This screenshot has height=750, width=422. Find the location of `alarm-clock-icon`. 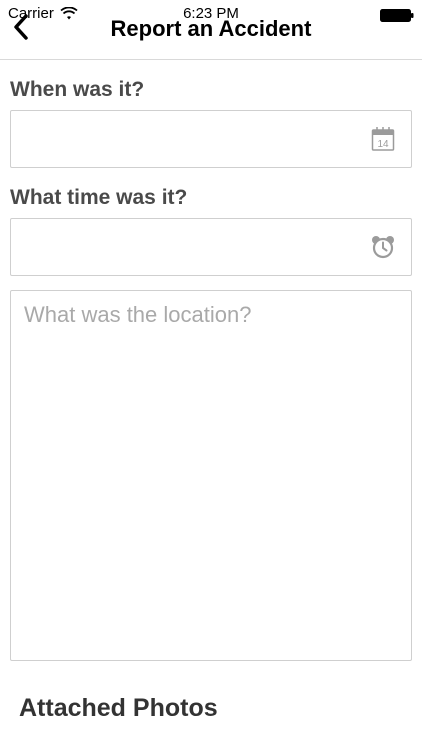

alarm-clock-icon is located at coordinates (383, 247).